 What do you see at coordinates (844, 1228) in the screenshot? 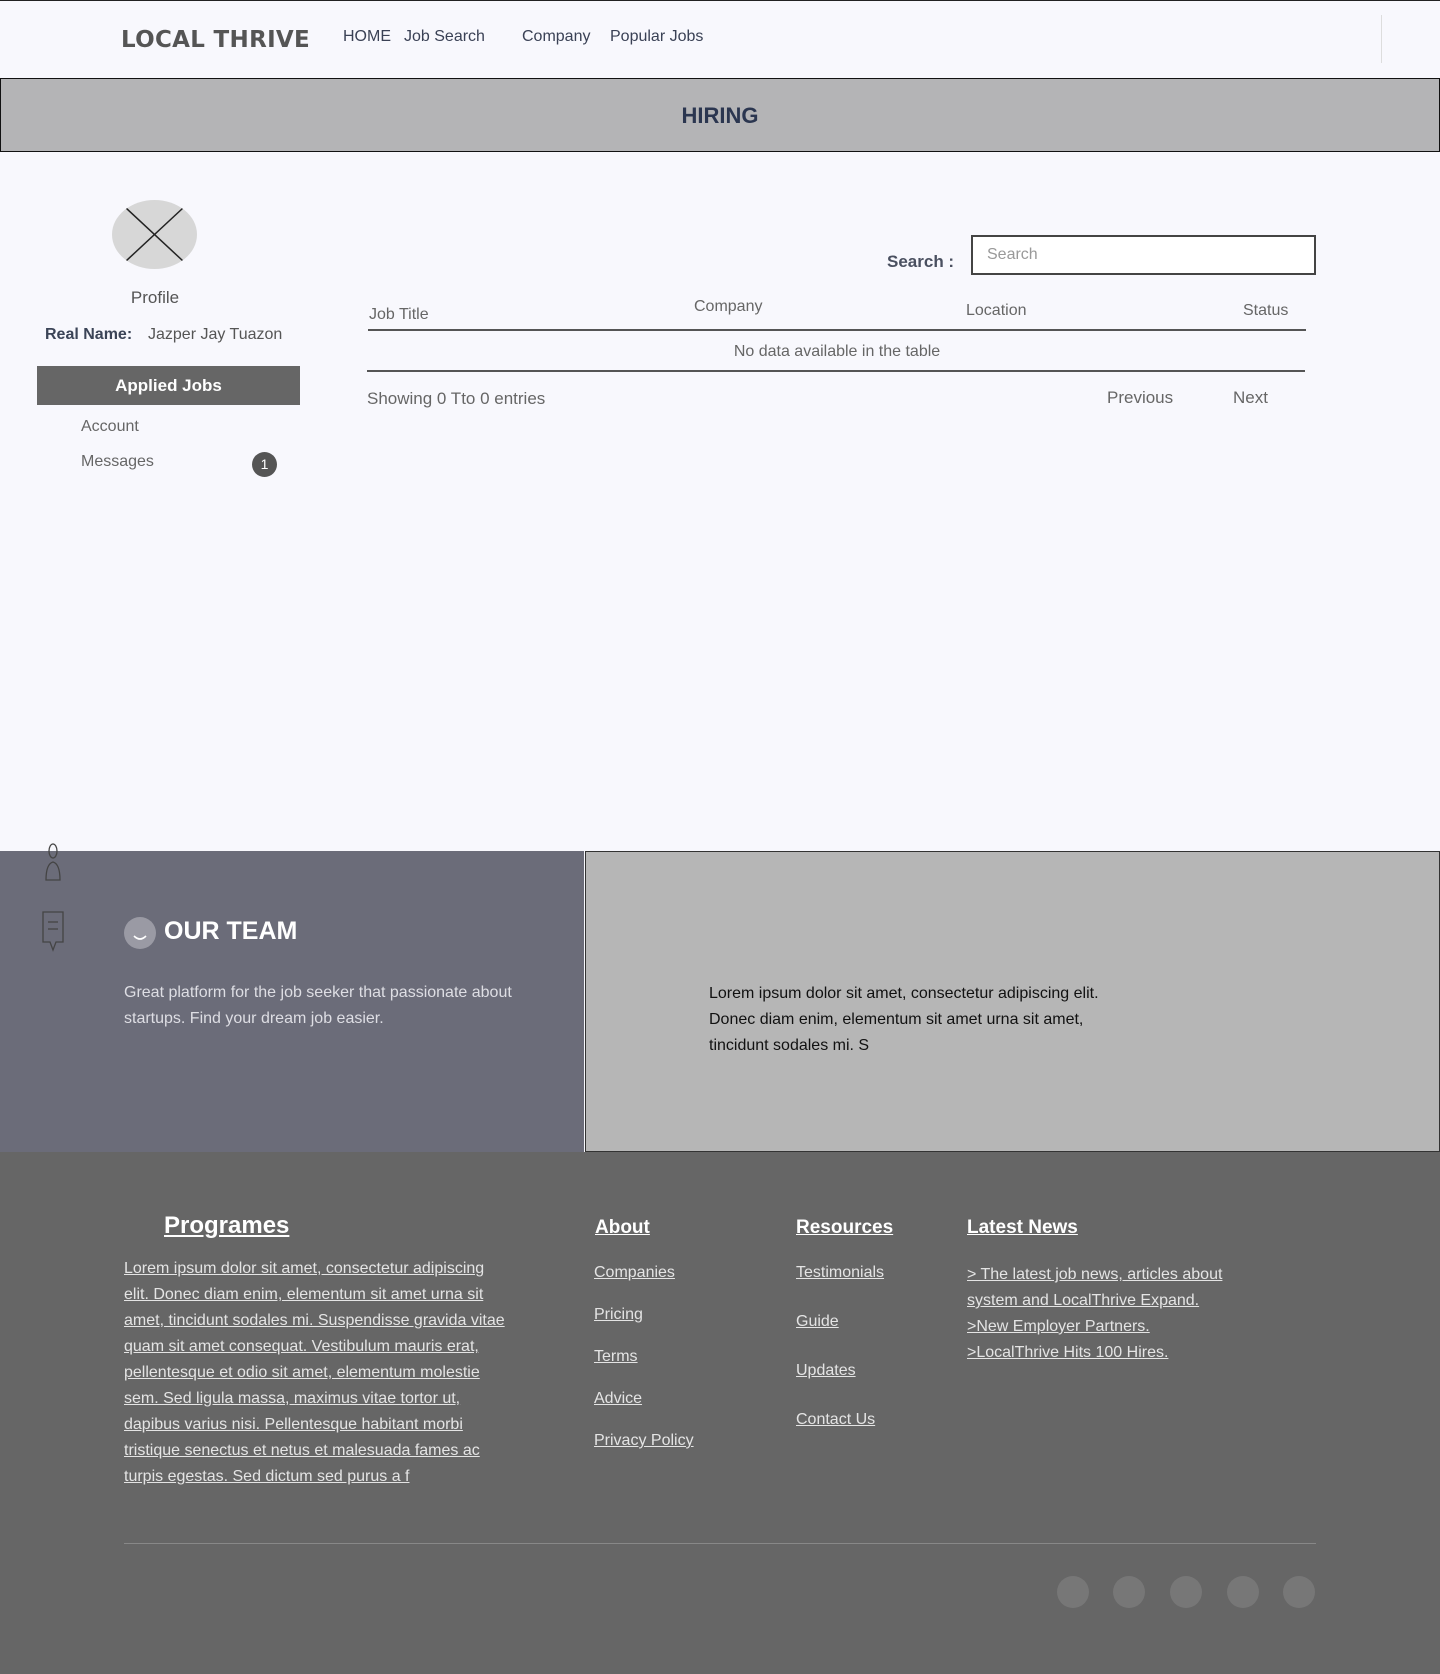
I see `footer-resources-title: Resources` at bounding box center [844, 1228].